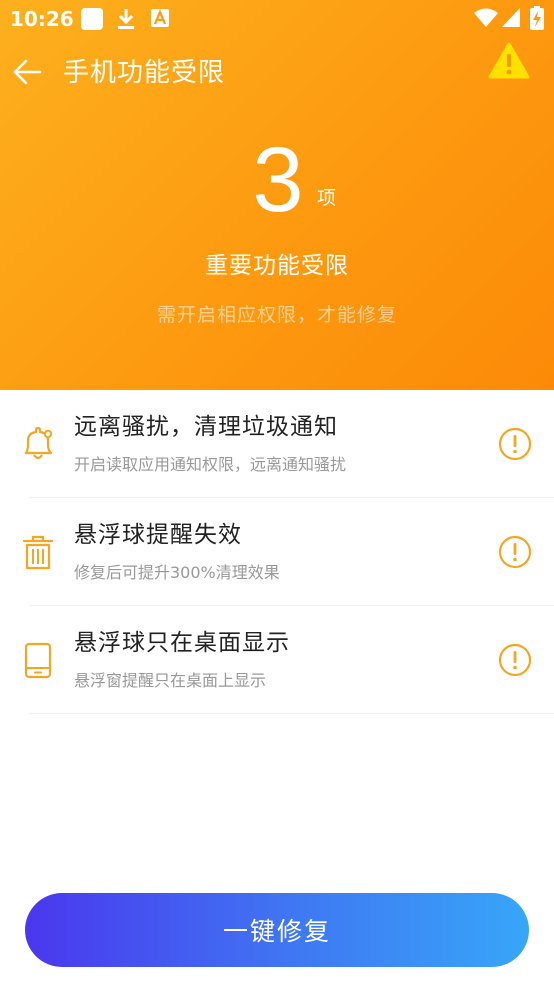 This screenshot has width=554, height=984. Describe the element at coordinates (276, 315) in the screenshot. I see `hint-text: 需开启相应权限，才能修复` at that location.